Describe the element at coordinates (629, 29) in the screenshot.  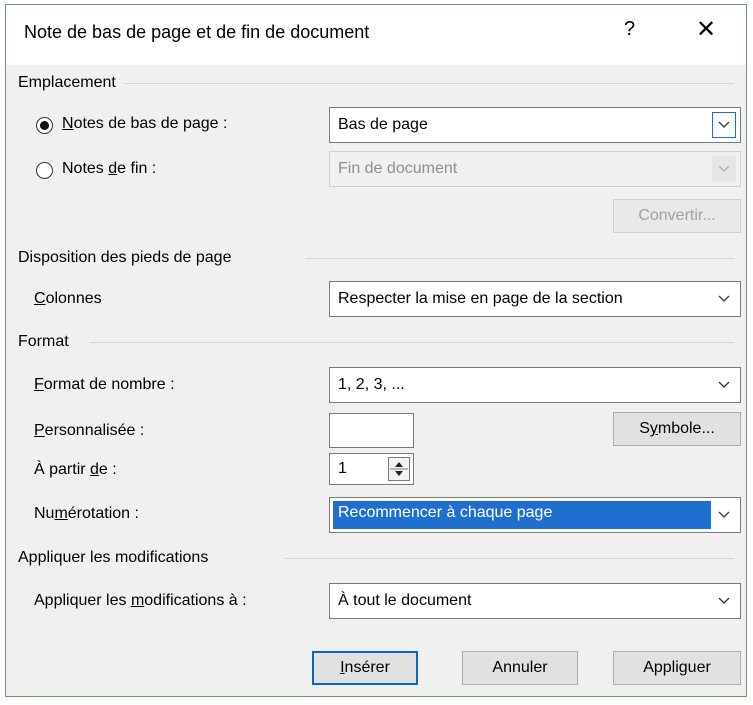
I see `help-button: ?` at that location.